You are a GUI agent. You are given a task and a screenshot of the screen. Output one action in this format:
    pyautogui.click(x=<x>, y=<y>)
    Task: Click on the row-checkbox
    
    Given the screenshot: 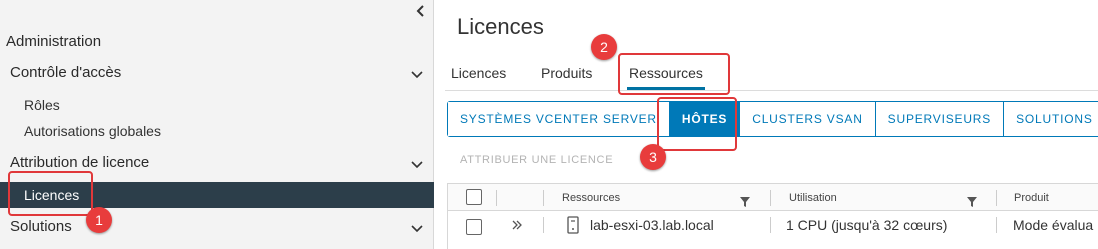 What is the action you would take?
    pyautogui.click(x=474, y=227)
    